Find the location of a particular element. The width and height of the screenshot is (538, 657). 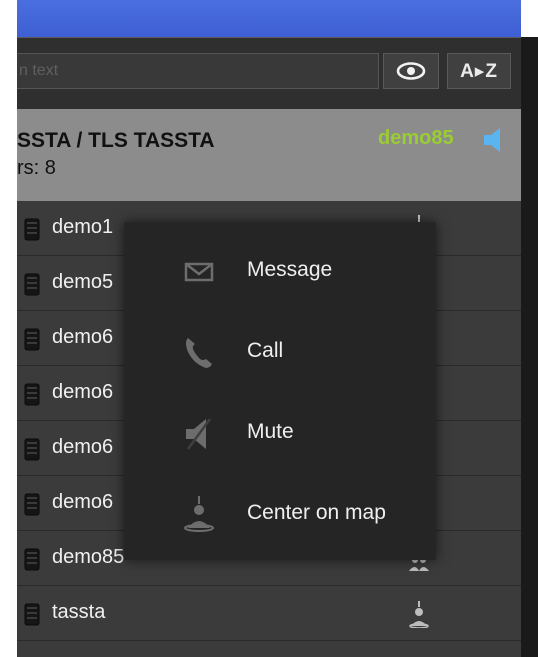

context-menu-item-mute: Mute is located at coordinates (280, 433).